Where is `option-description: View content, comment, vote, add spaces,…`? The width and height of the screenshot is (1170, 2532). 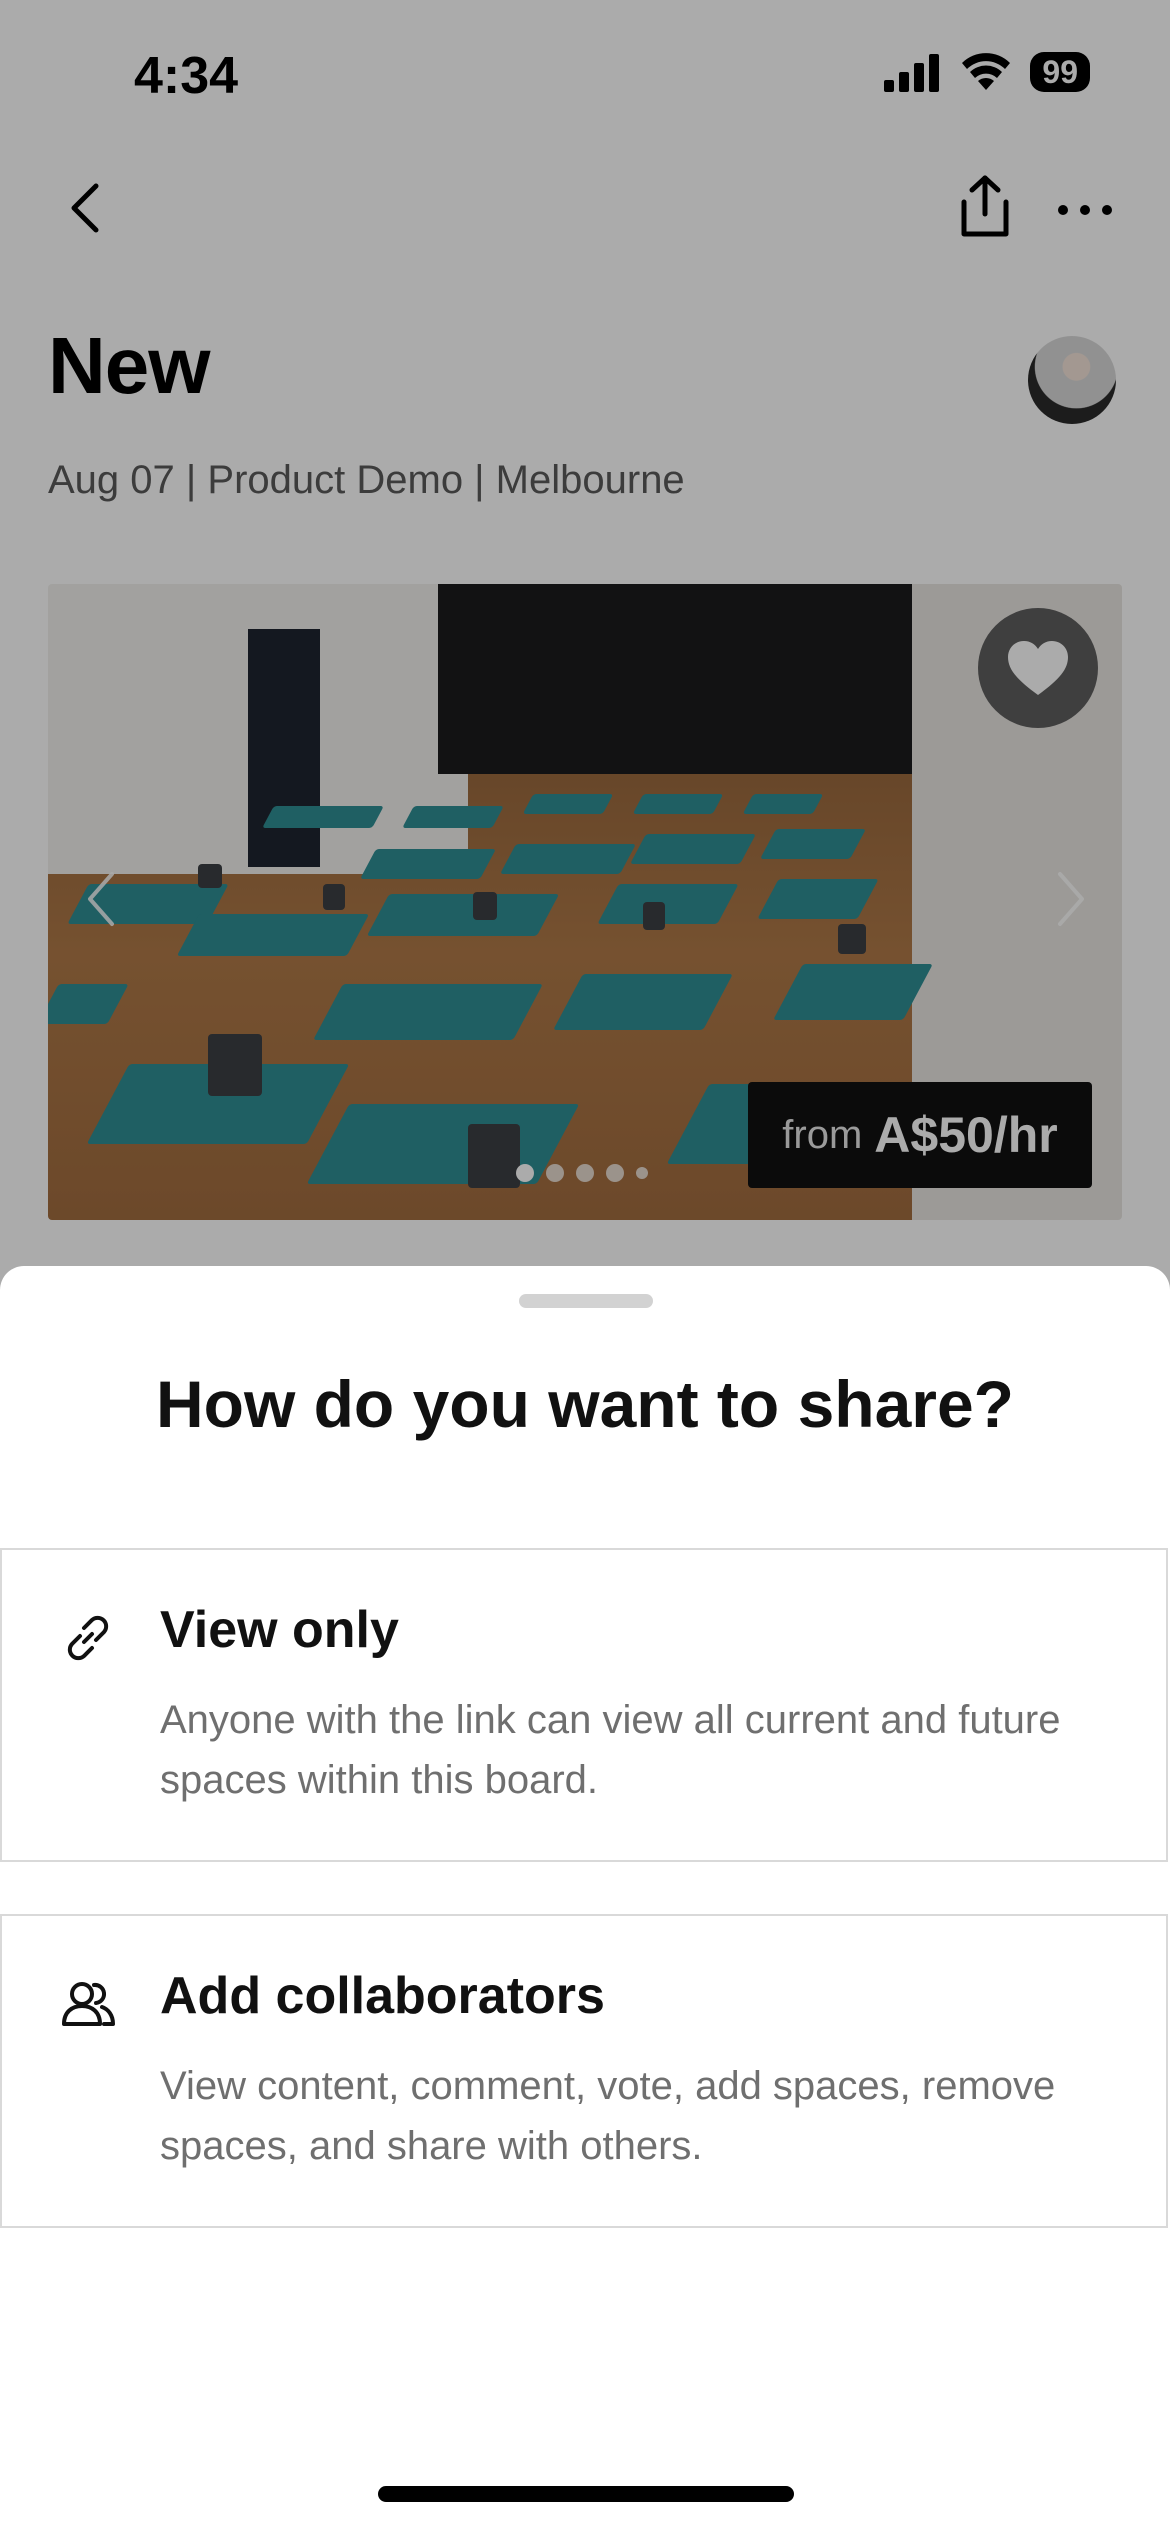 option-description: View content, comment, vote, add spaces,… is located at coordinates (608, 2116).